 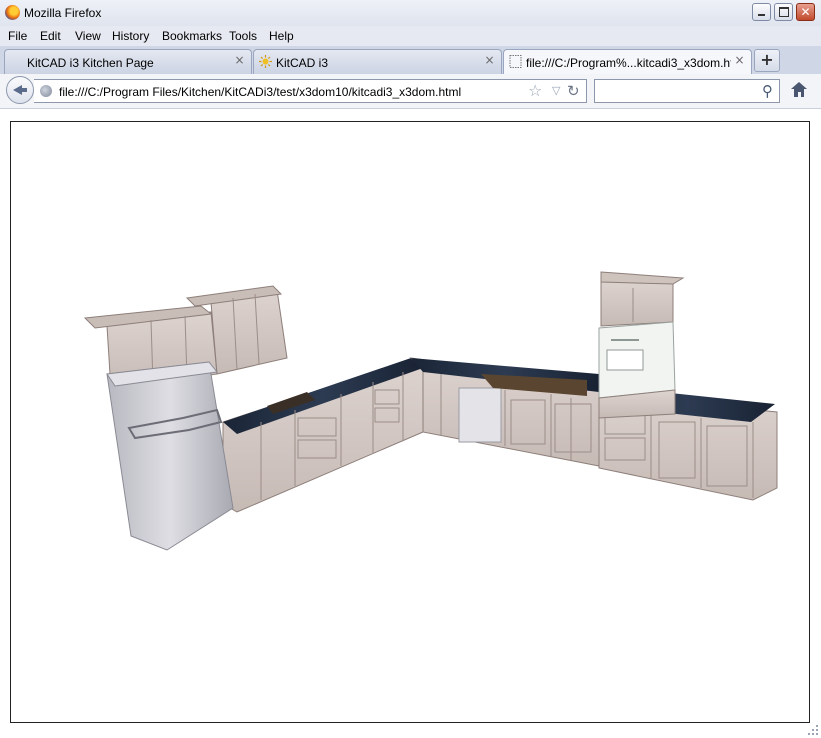 I want to click on dishwasher, so click(x=480, y=415).